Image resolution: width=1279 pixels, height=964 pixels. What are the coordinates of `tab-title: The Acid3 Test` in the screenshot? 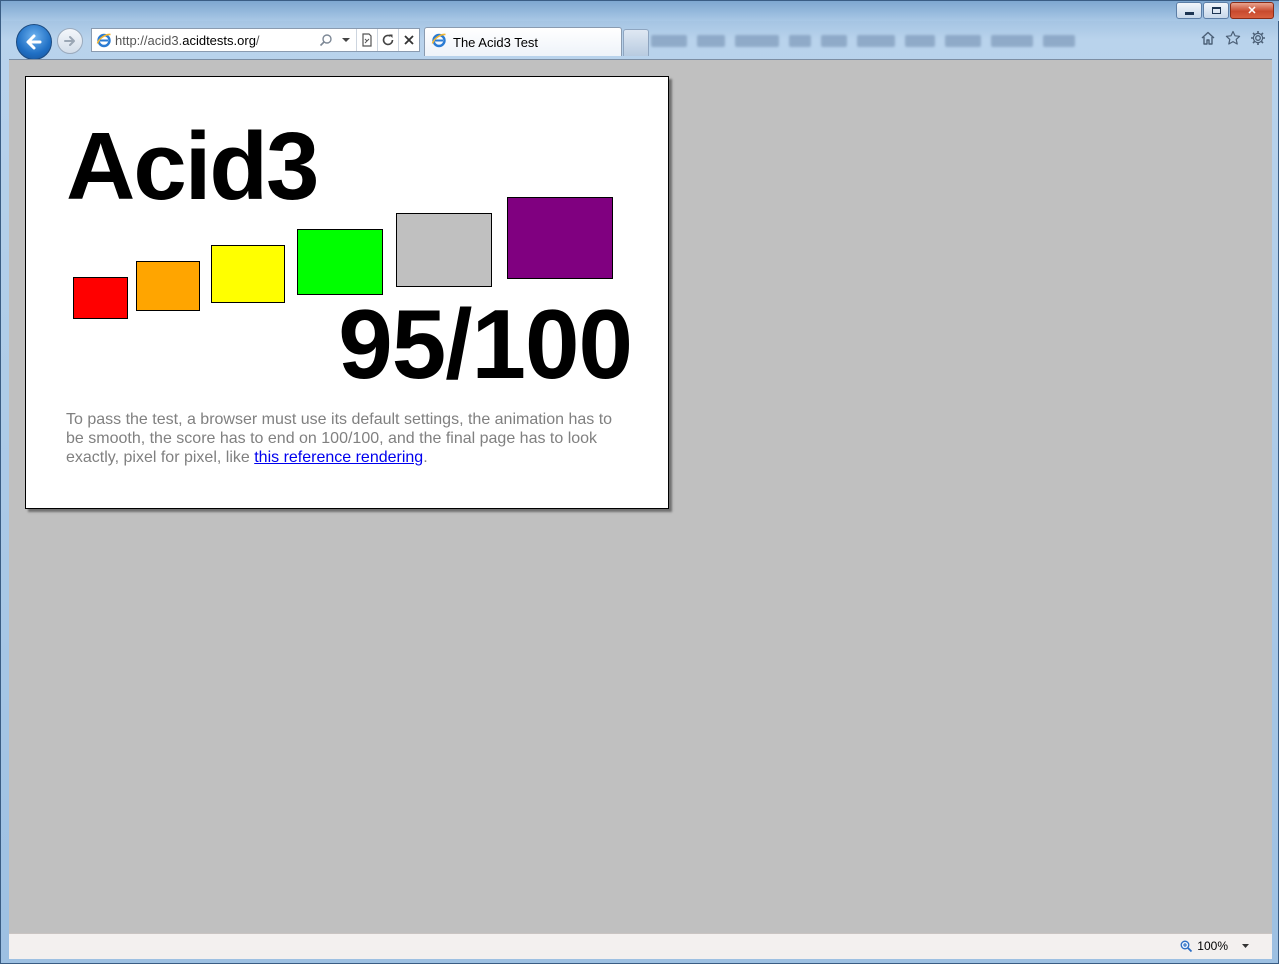 It's located at (496, 42).